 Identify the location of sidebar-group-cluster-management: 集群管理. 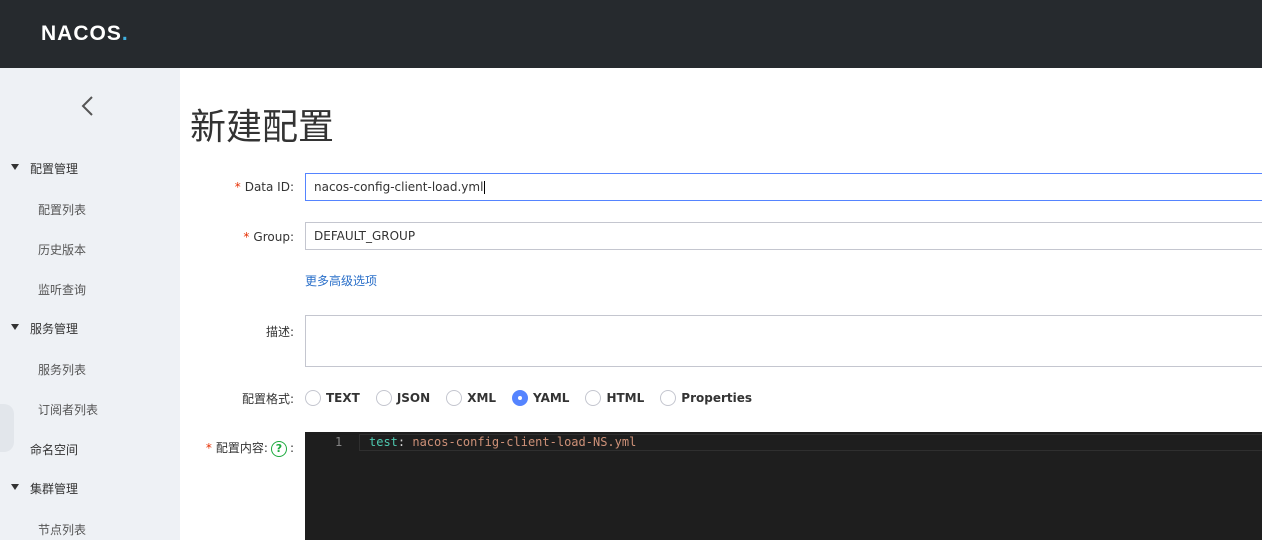
(90, 488).